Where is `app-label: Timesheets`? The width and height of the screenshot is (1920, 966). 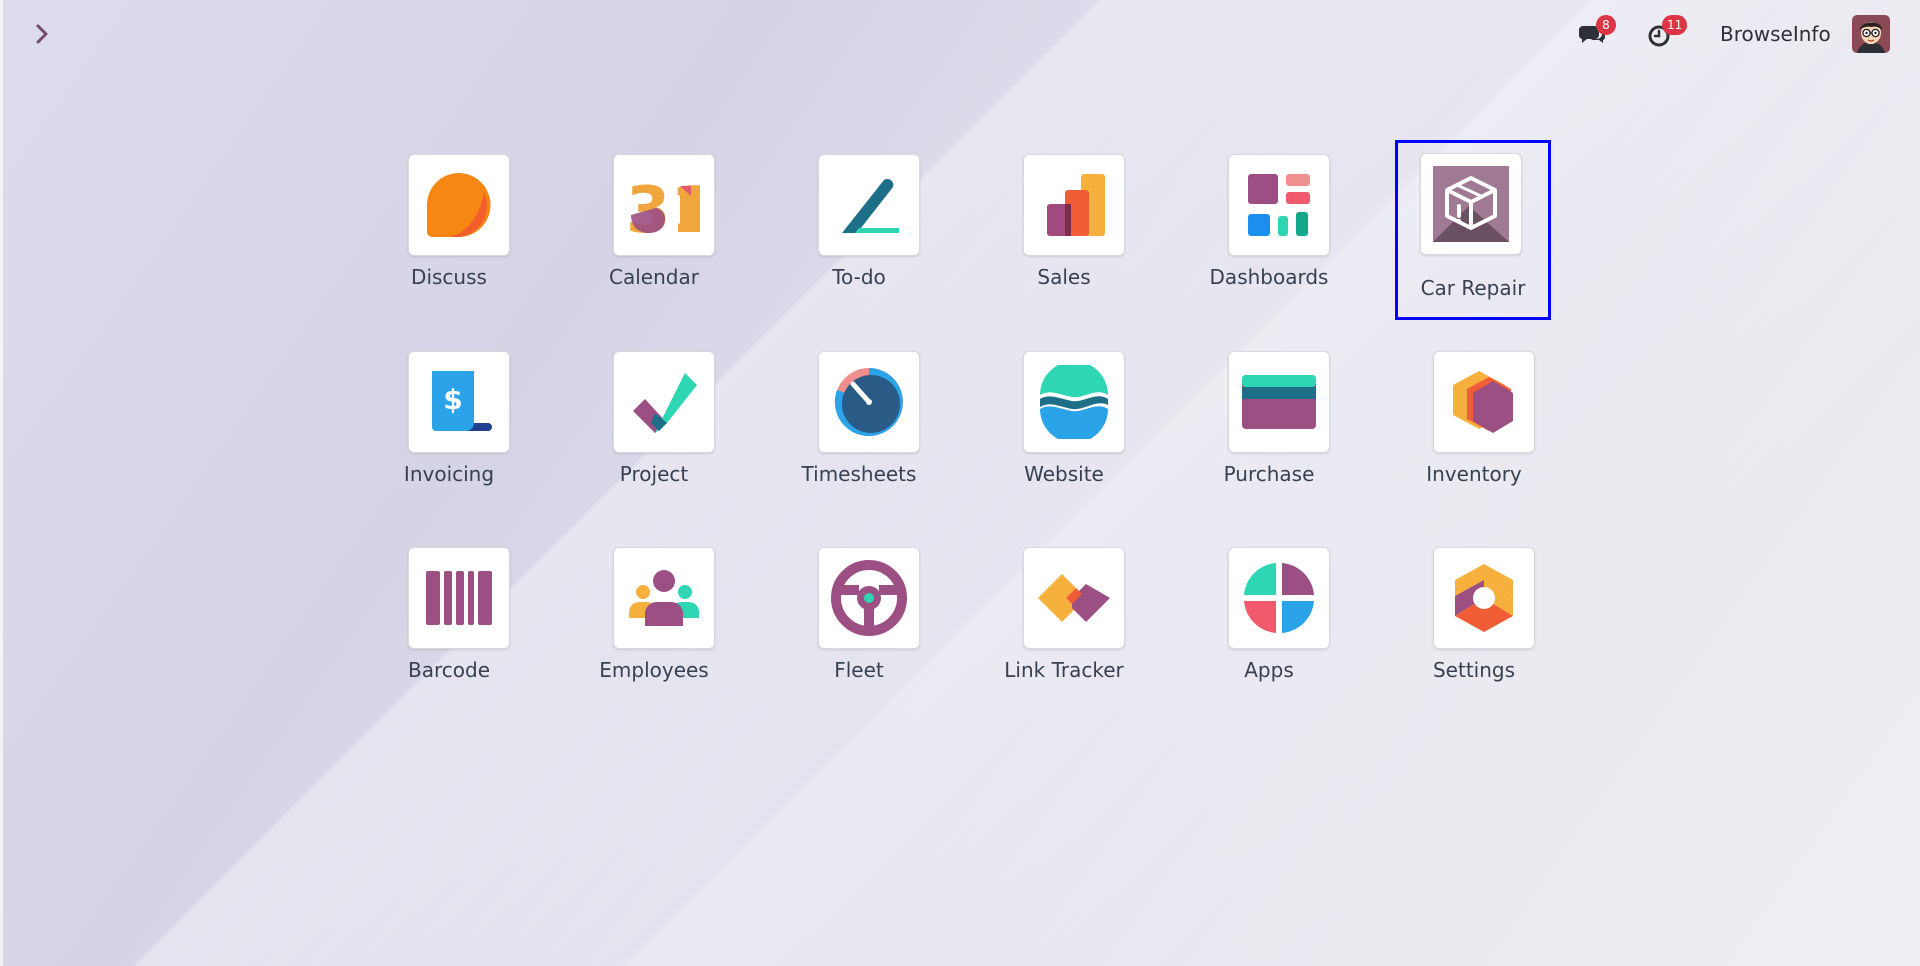
app-label: Timesheets is located at coordinates (859, 474).